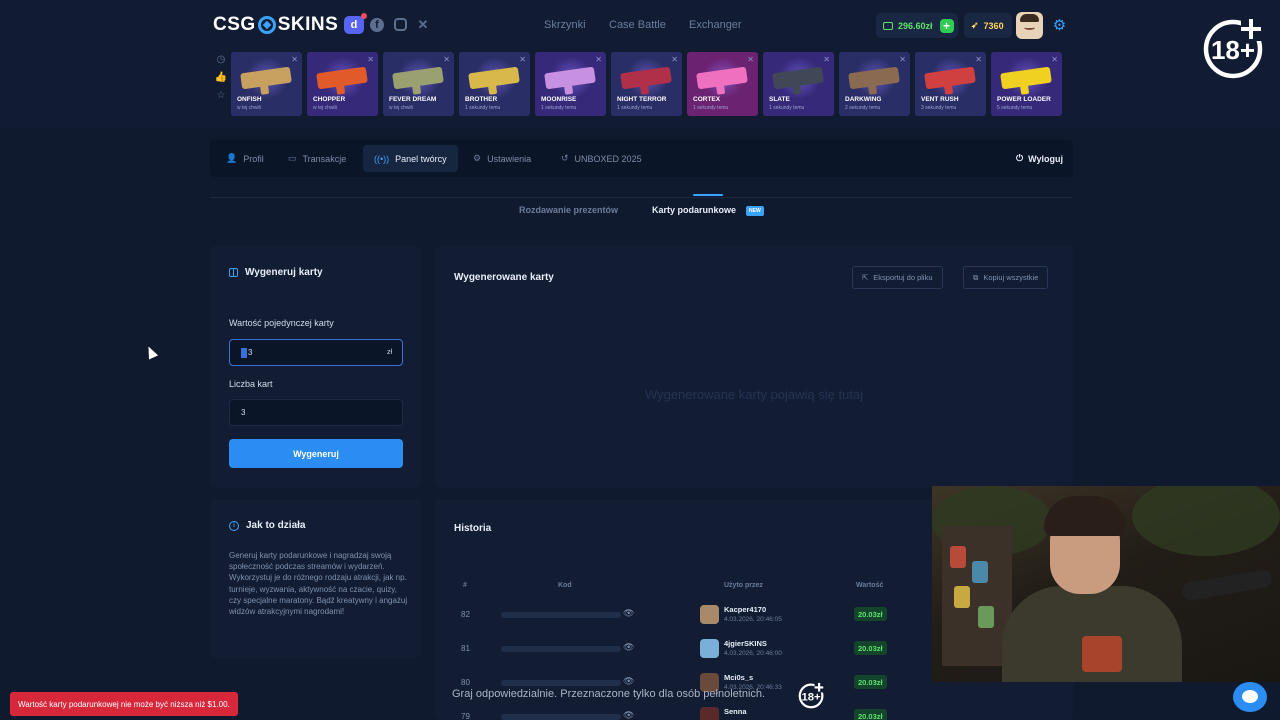  I want to click on copy-all-button: ⧉ Kopiuj wszystkie, so click(1006, 277).